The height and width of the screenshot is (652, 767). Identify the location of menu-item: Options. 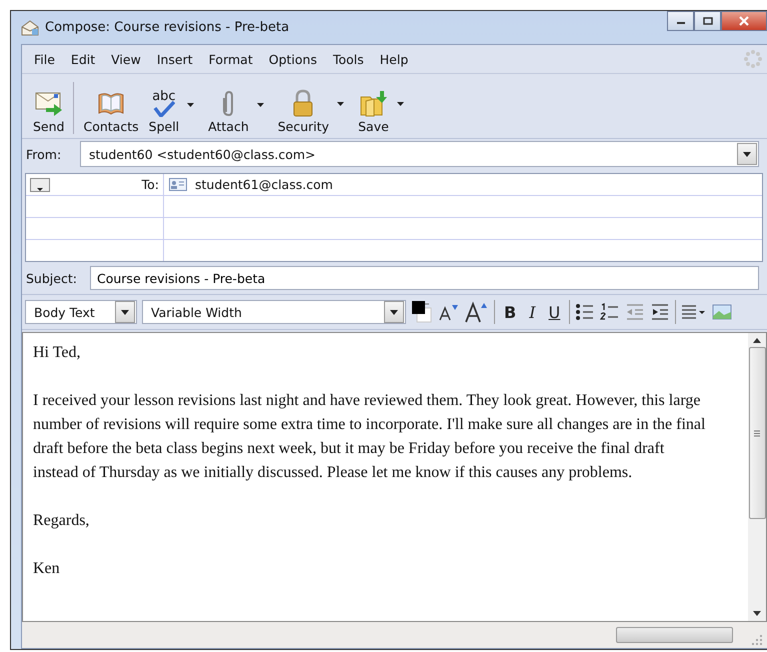
(292, 59).